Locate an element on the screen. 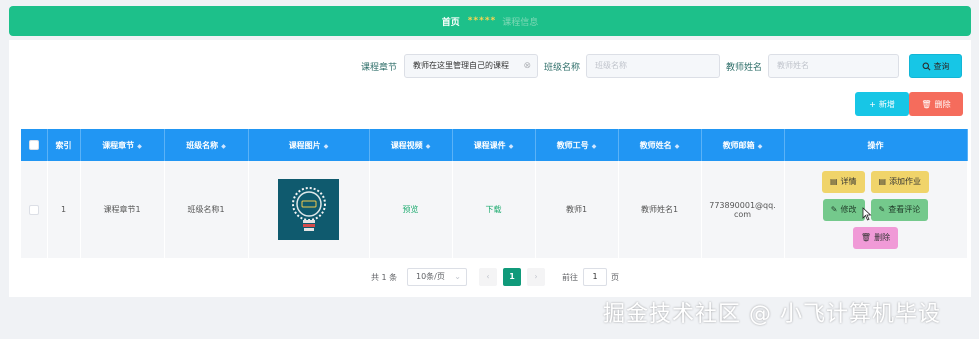 Image resolution: width=979 pixels, height=339 pixels. courseware-cell: 下载 is located at coordinates (494, 209).